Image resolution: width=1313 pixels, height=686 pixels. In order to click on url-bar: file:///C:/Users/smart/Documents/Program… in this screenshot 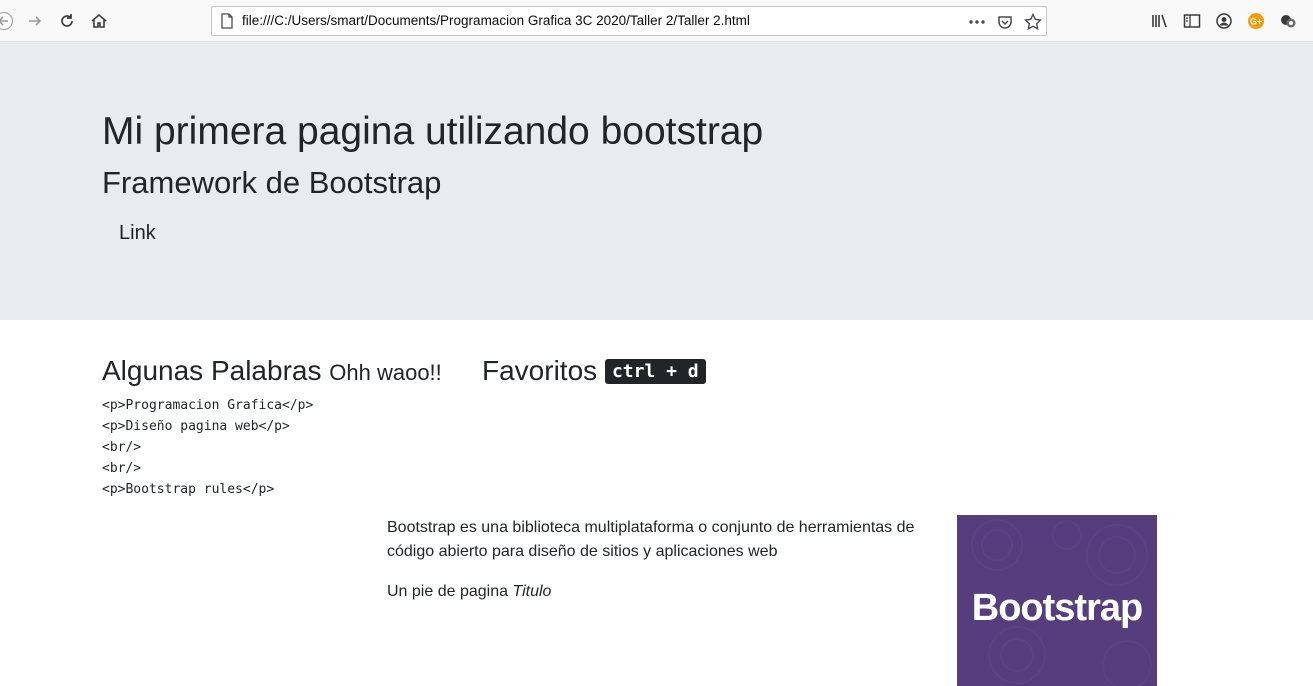, I will do `click(629, 21)`.